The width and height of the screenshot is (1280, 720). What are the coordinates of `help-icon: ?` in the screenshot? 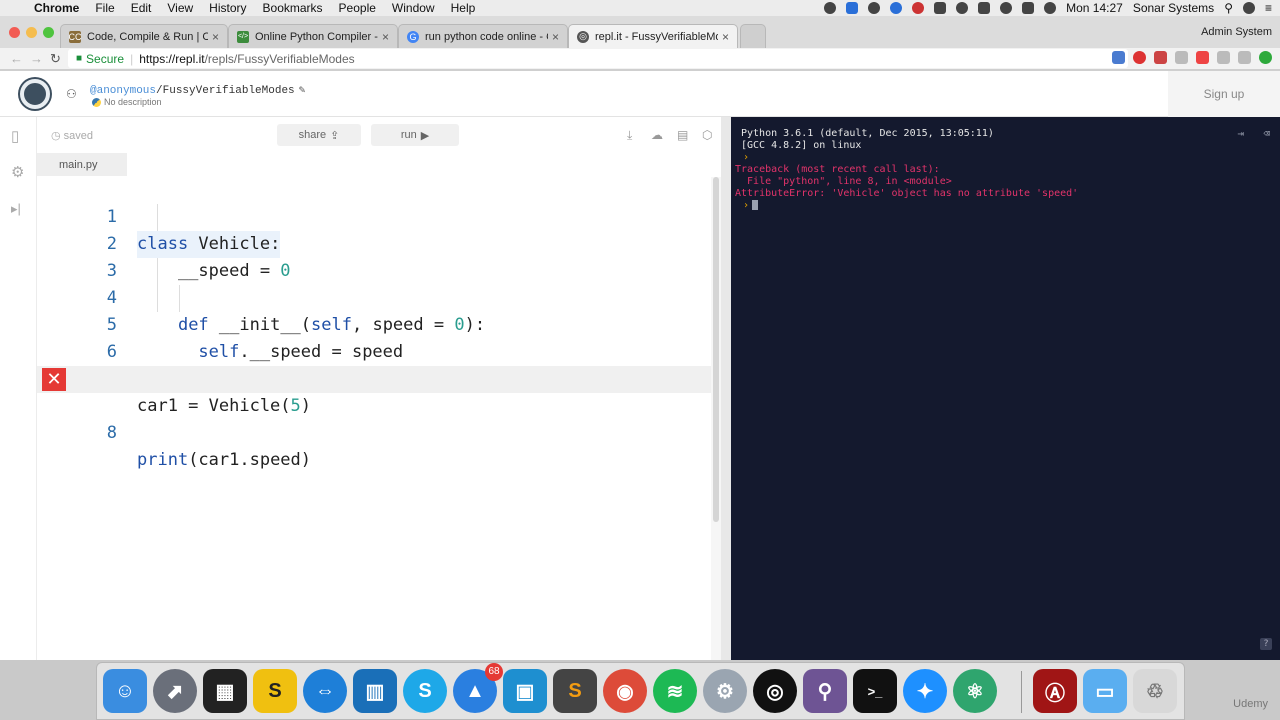 It's located at (1266, 644).